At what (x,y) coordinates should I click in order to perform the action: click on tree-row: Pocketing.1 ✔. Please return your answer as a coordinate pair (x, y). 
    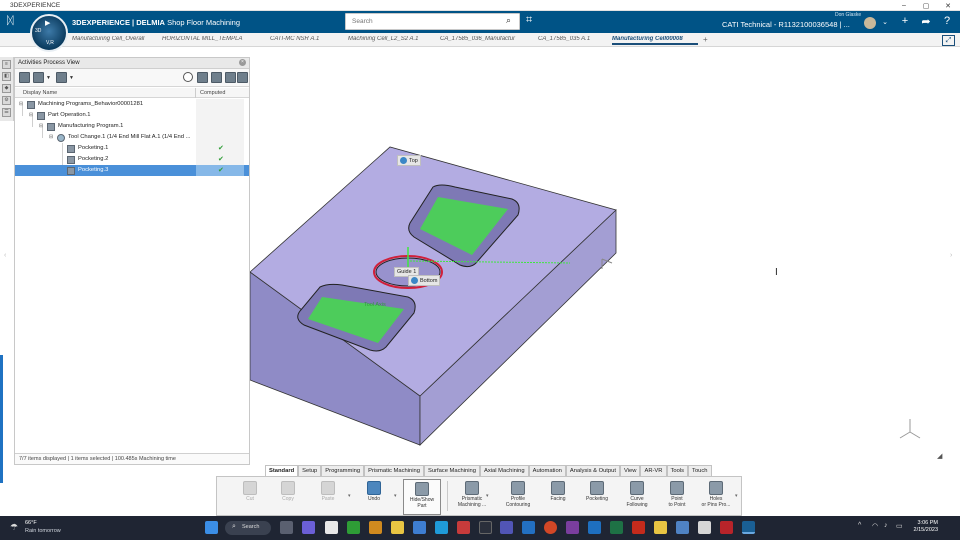
    Looking at the image, I should click on (132, 148).